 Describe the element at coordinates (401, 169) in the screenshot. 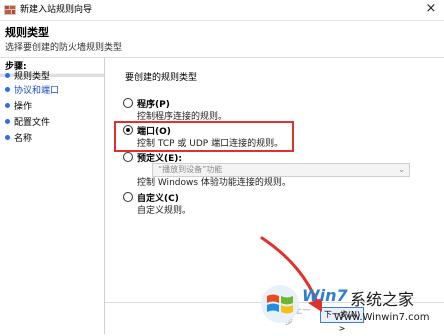

I see `chevron-down-icon: ⌄` at that location.